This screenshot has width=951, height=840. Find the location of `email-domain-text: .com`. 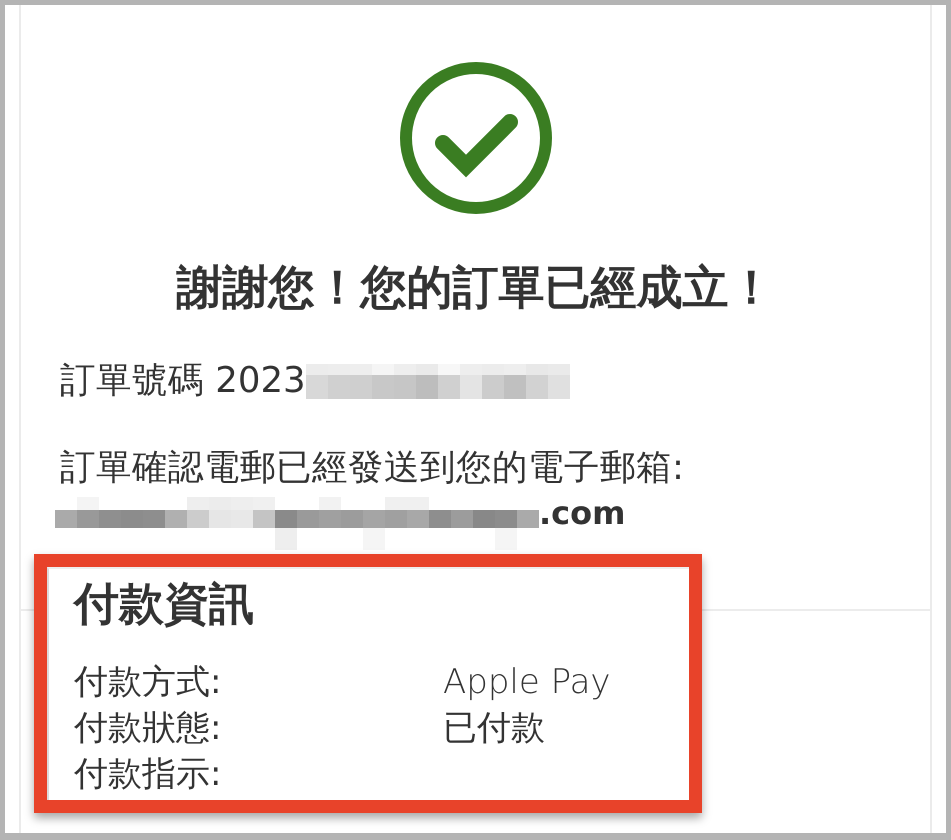

email-domain-text: .com is located at coordinates (582, 513).